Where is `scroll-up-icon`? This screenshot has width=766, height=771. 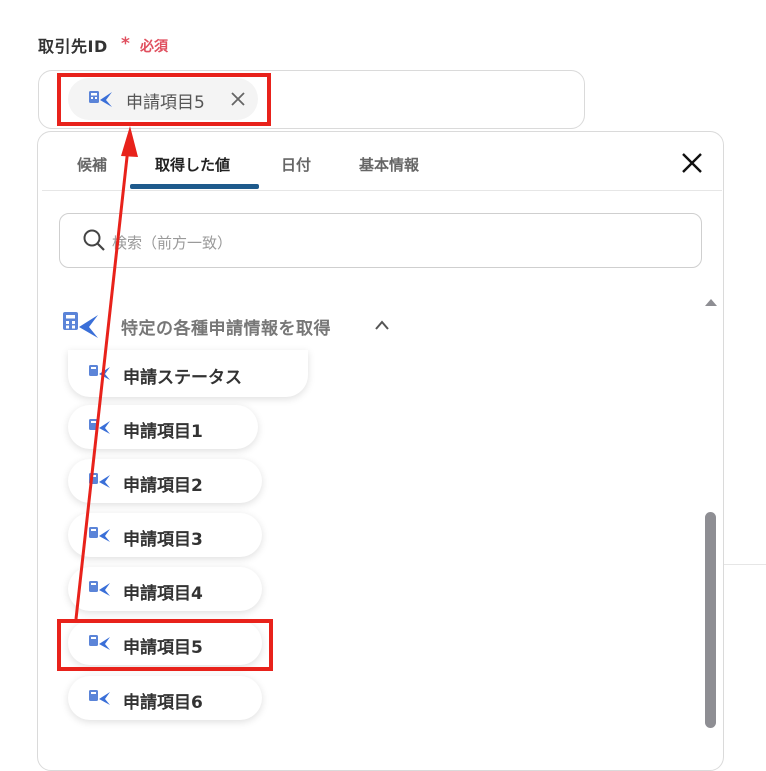 scroll-up-icon is located at coordinates (711, 302).